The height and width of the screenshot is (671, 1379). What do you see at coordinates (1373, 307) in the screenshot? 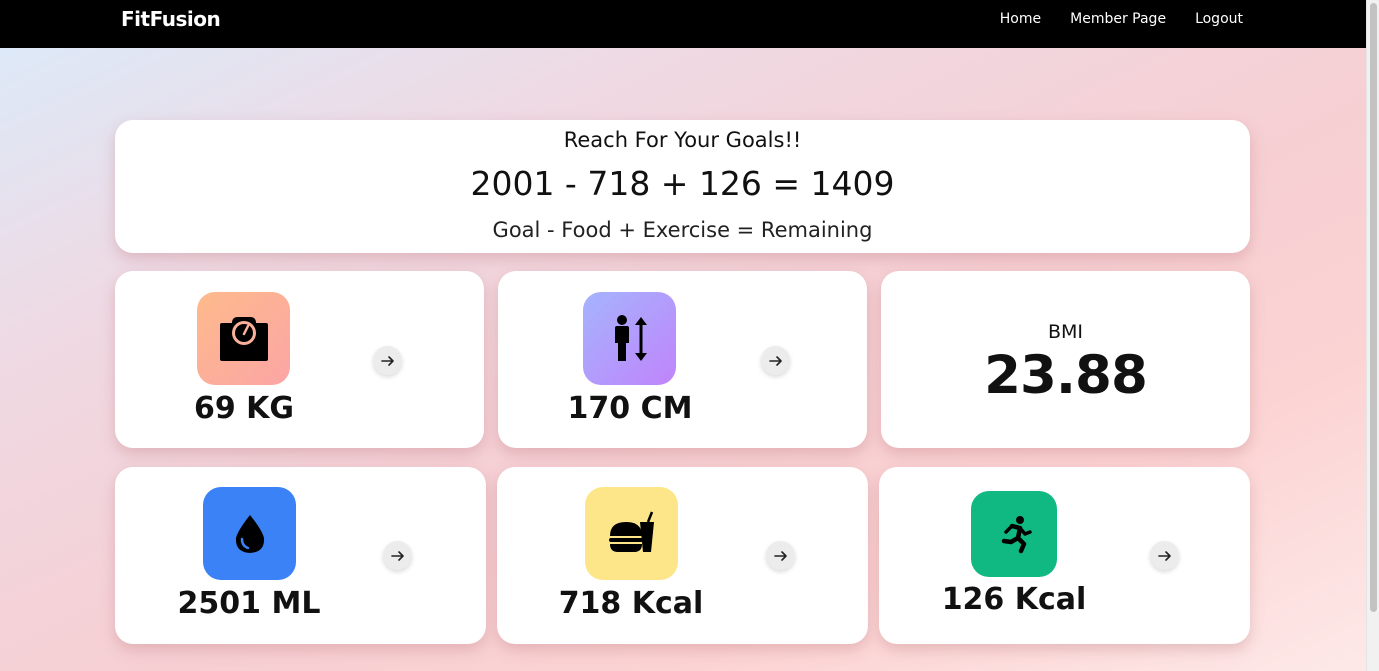
I see `scrollbar-thumb` at bounding box center [1373, 307].